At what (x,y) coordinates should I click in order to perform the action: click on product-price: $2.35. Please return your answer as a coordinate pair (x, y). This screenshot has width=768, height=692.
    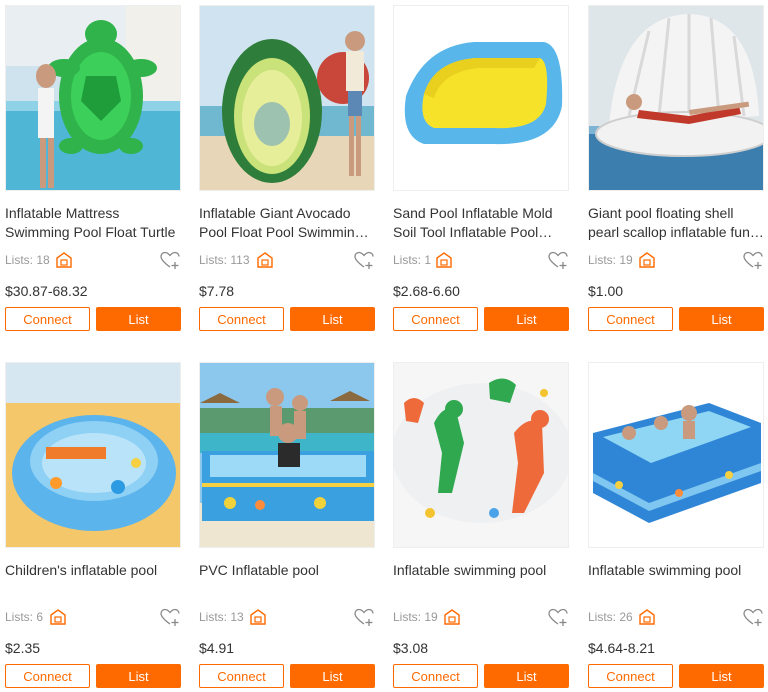
    Looking at the image, I should click on (23, 648).